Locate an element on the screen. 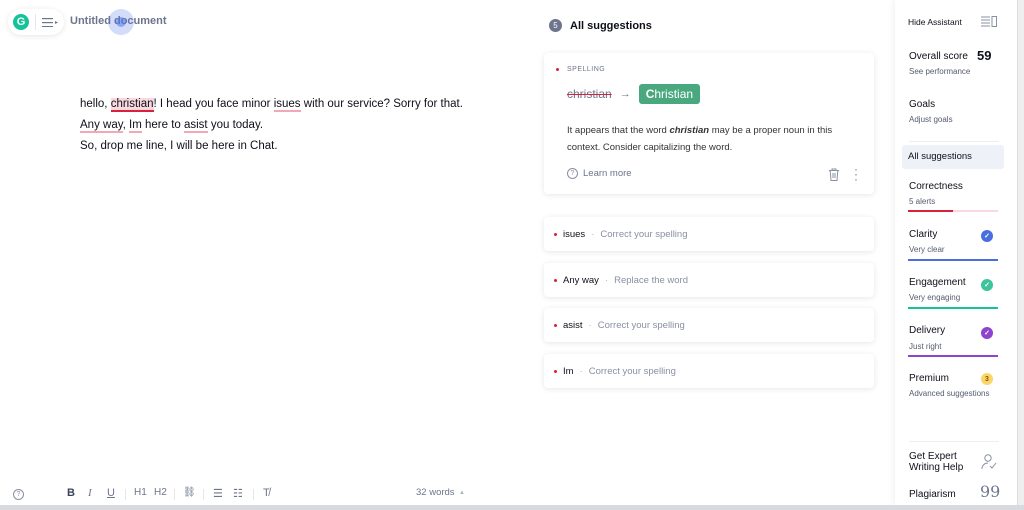  word-count: 32 words is located at coordinates (435, 492).